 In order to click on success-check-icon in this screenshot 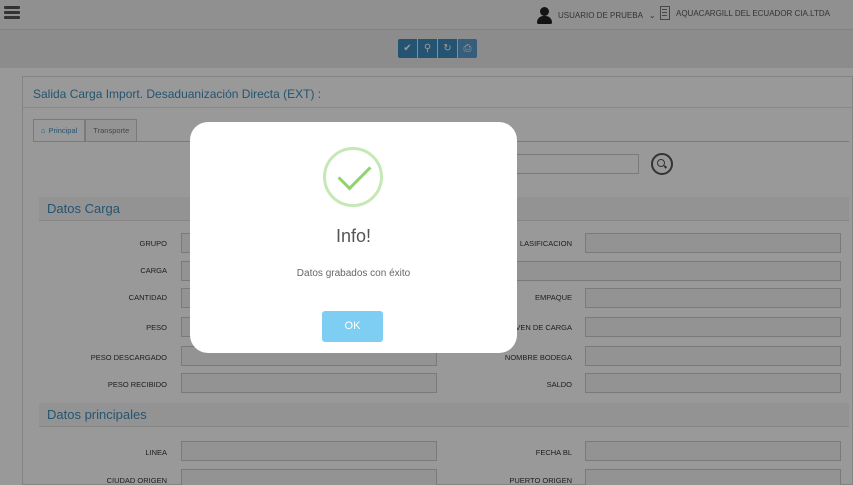, I will do `click(353, 177)`.